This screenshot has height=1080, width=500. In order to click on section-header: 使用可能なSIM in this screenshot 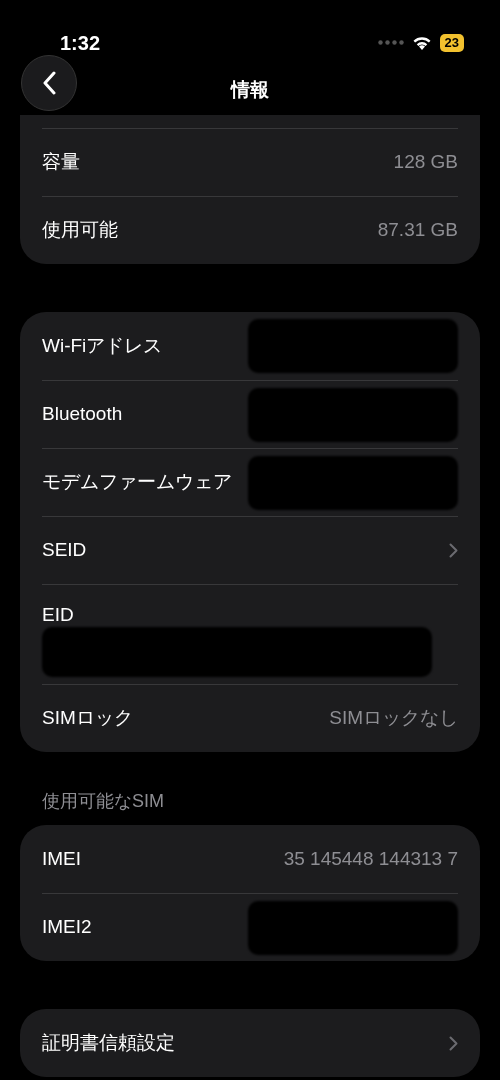, I will do `click(103, 801)`.